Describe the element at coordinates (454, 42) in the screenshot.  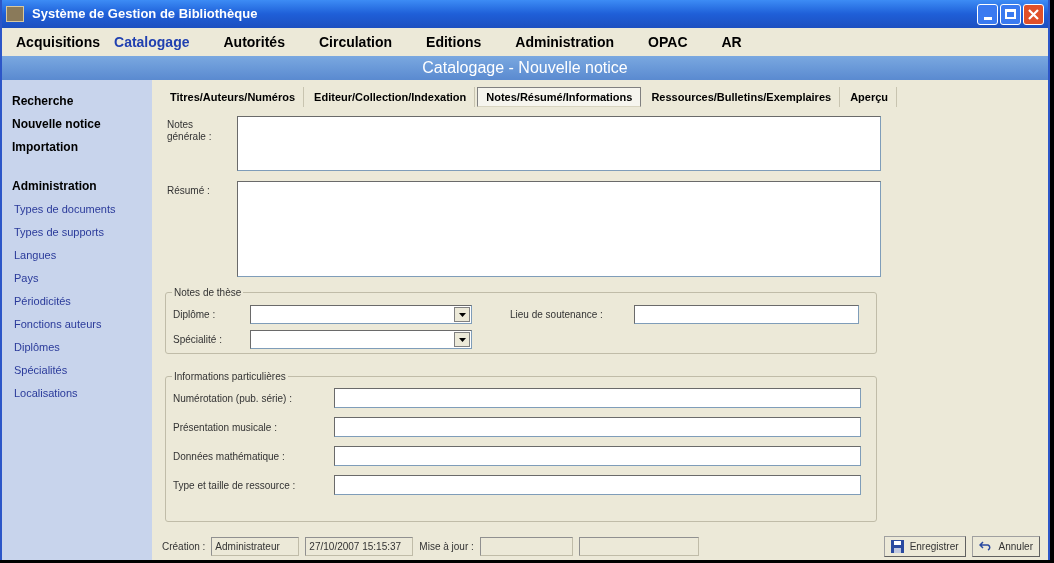
I see `menu-item: Editions` at that location.